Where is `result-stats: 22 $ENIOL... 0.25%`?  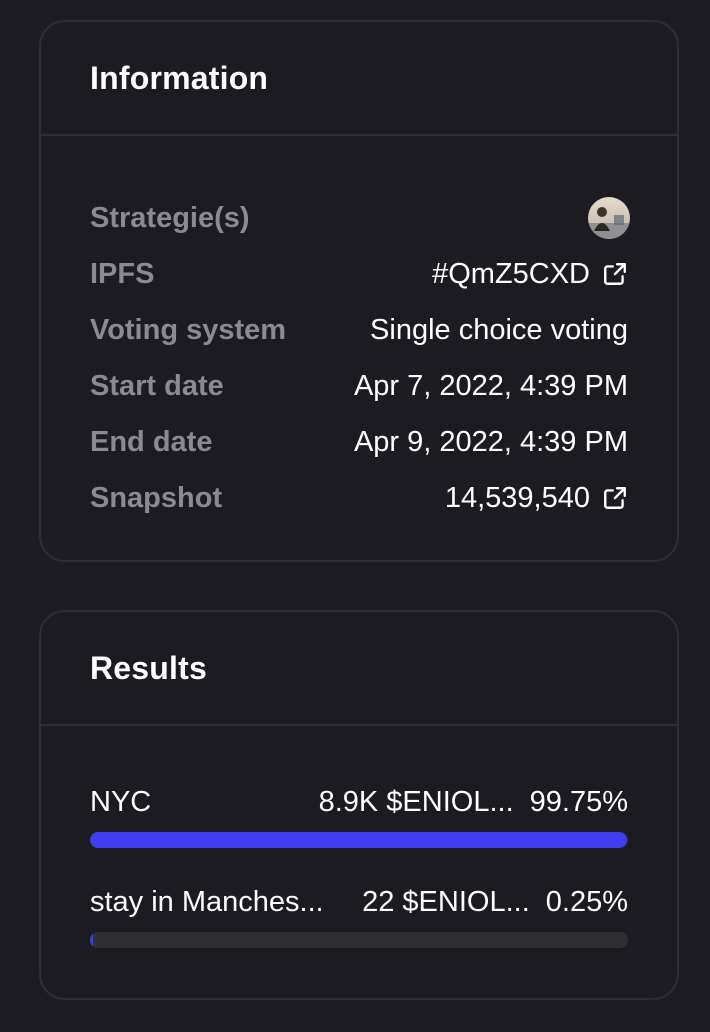
result-stats: 22 $ENIOL... 0.25% is located at coordinates (495, 902).